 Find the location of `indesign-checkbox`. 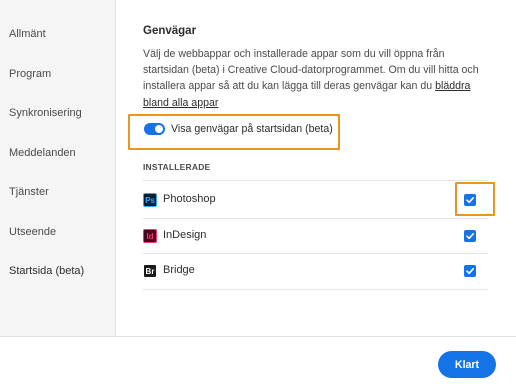

indesign-checkbox is located at coordinates (470, 236).